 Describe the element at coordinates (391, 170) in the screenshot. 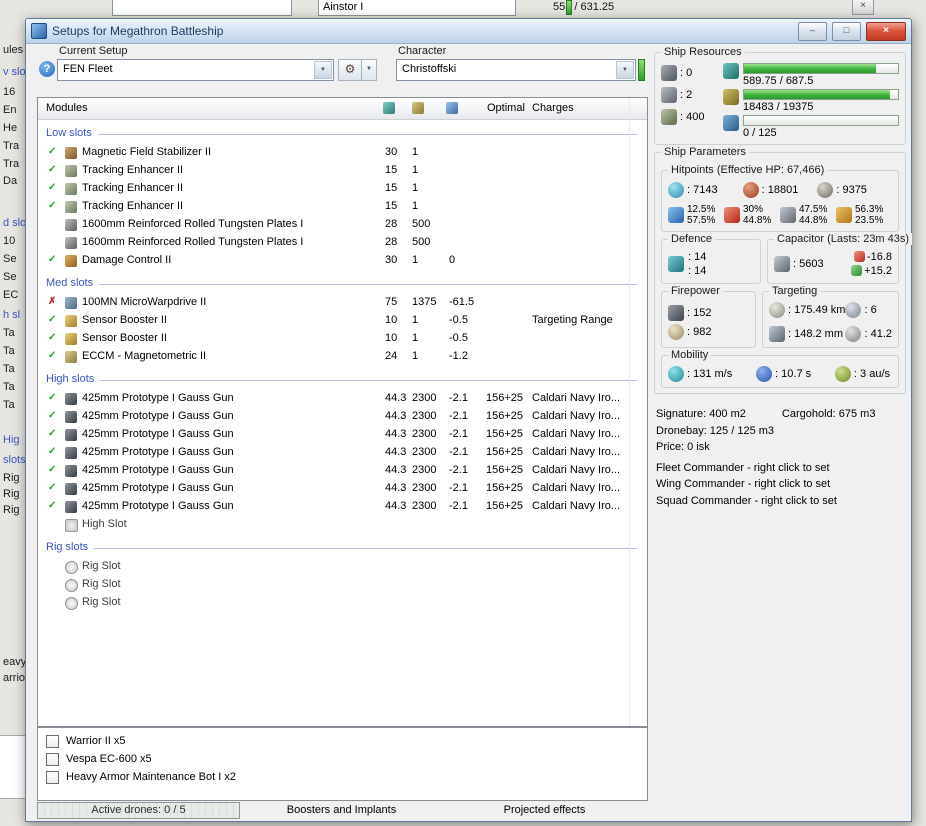

I see `module-cpu: 15` at that location.